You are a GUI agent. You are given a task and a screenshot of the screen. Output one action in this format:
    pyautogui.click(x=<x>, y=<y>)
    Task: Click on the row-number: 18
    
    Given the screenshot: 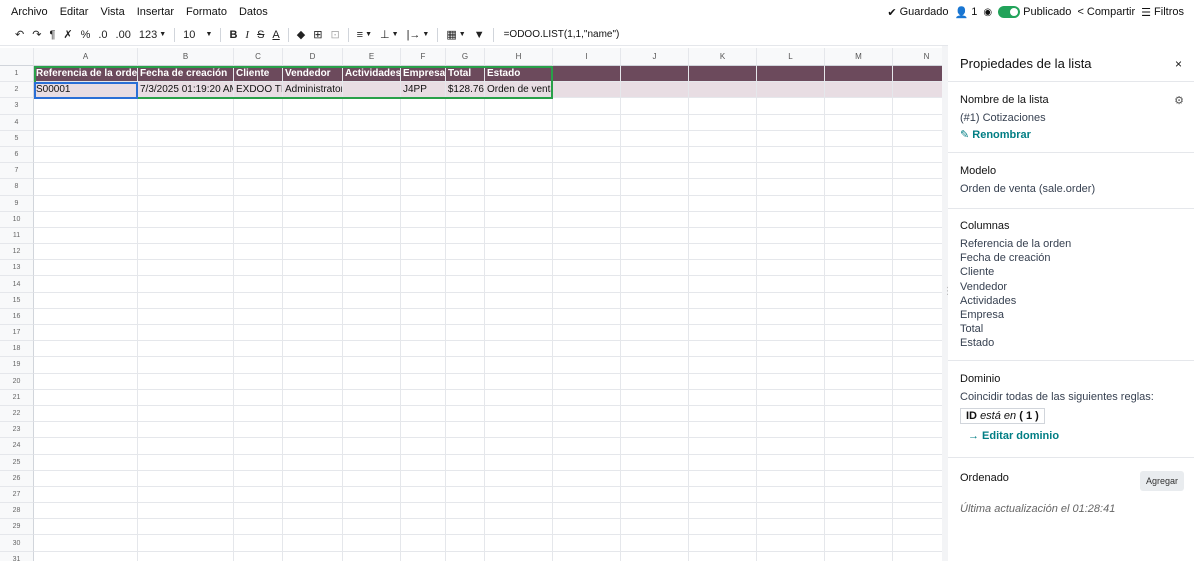 What is the action you would take?
    pyautogui.click(x=17, y=349)
    